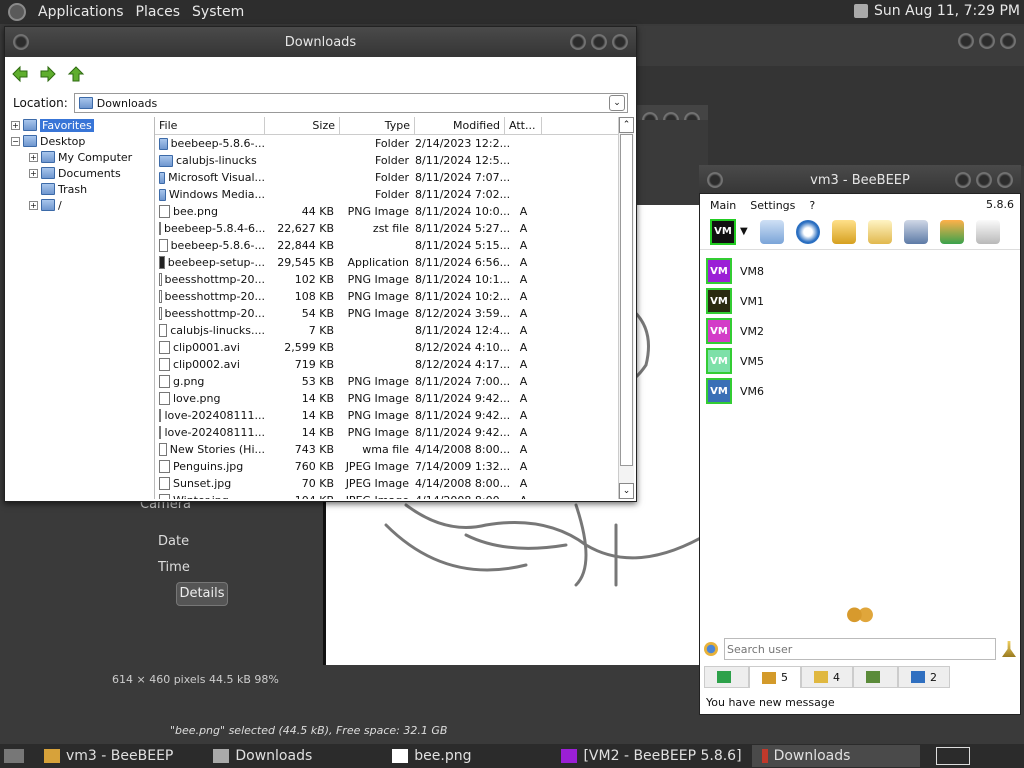 Image resolution: width=1024 pixels, height=768 pixels. What do you see at coordinates (772, 205) in the screenshot?
I see `menu-settings: Settings` at bounding box center [772, 205].